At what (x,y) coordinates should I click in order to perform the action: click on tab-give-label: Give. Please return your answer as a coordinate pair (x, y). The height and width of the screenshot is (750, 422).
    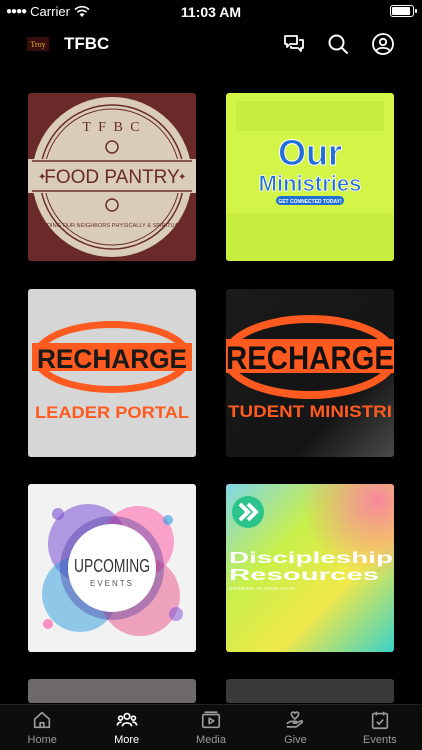
    Looking at the image, I should click on (295, 740).